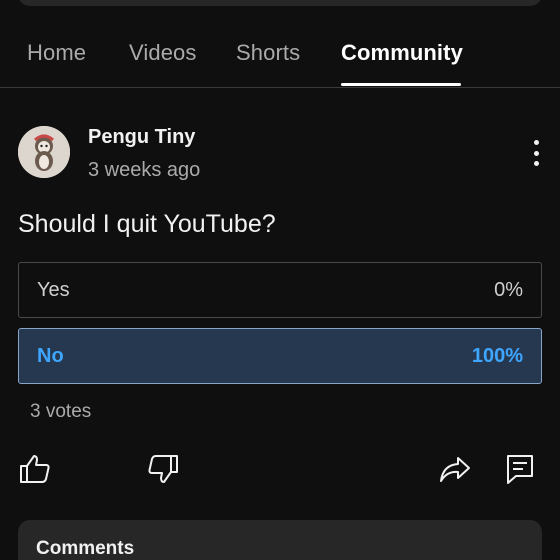 The image size is (560, 560). What do you see at coordinates (56, 53) in the screenshot?
I see `tab-home: Home` at bounding box center [56, 53].